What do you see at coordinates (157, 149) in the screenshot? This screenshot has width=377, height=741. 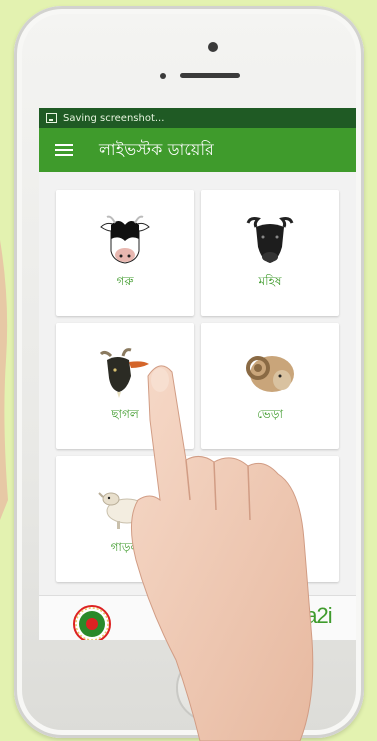 I see `app-title: লাইভস্টক ডায়েরি` at bounding box center [157, 149].